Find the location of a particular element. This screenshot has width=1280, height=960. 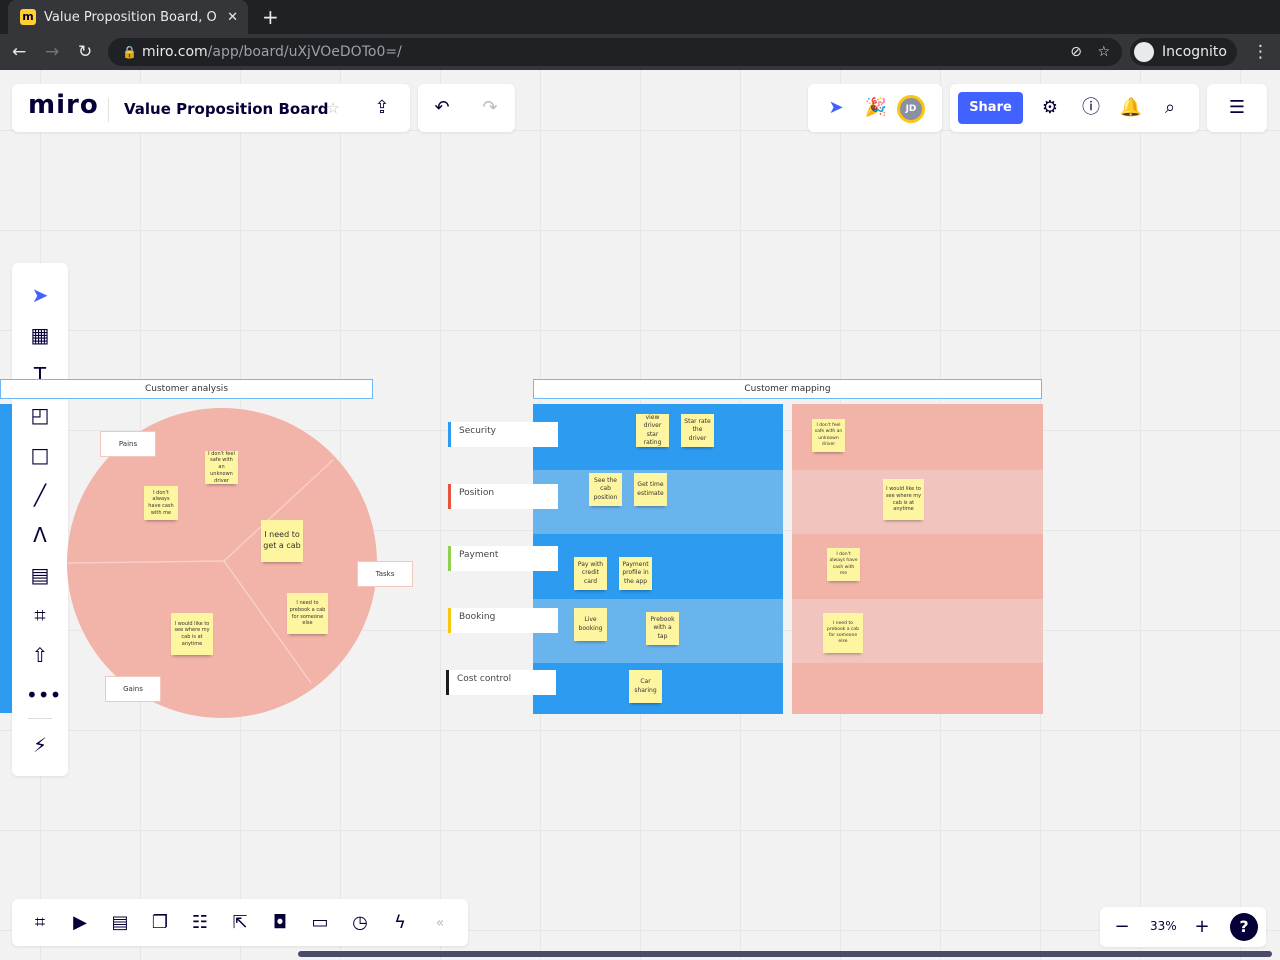

collapse-icon: « is located at coordinates (440, 923).